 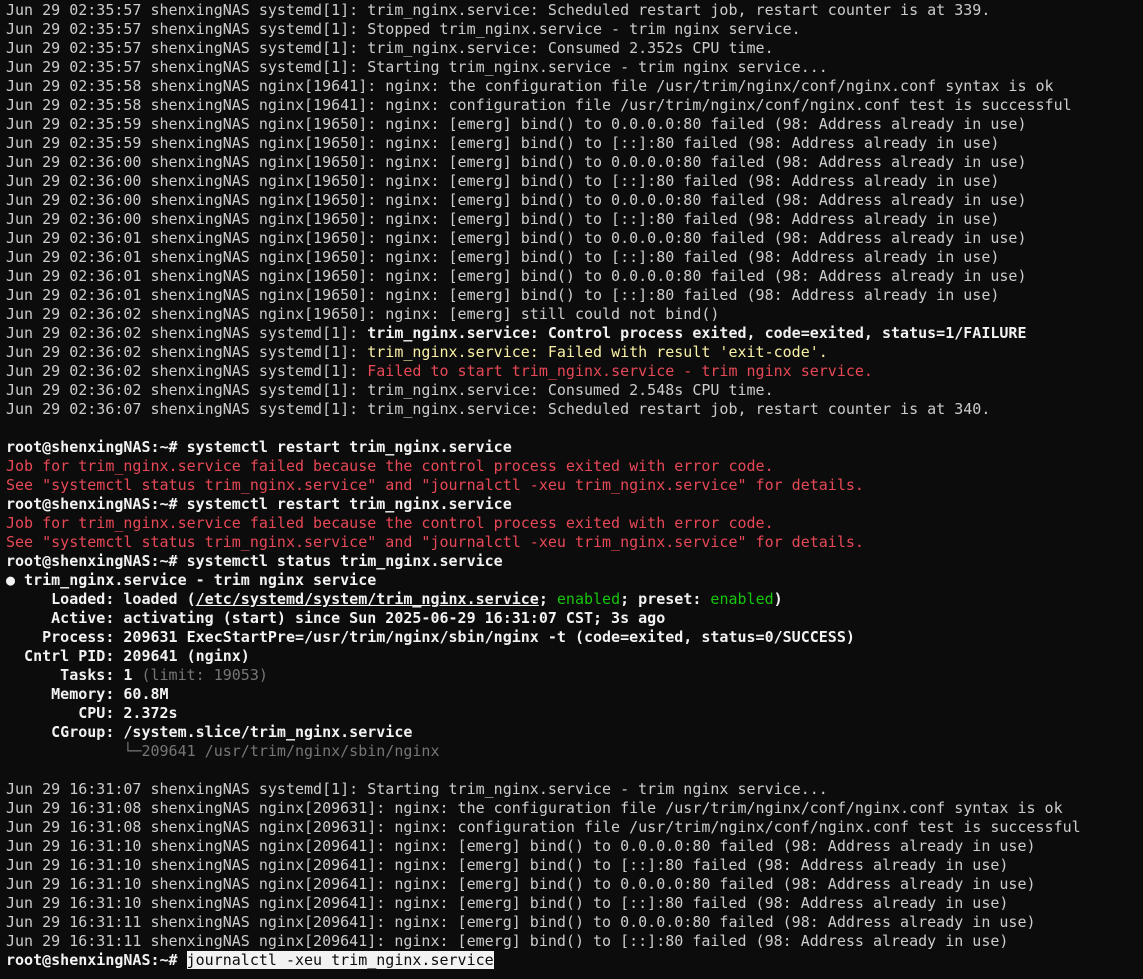 I want to click on terminal-text: CGroup: /system.slice/trim_nginx.service, so click(x=209, y=732).